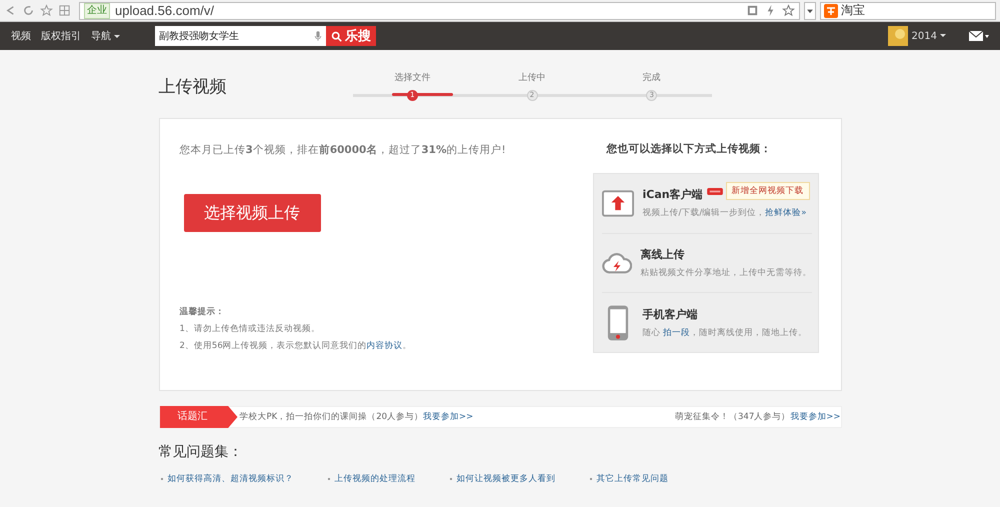 The image size is (1000, 507). I want to click on faq-link: 如何让视频被更多人看到, so click(506, 479).